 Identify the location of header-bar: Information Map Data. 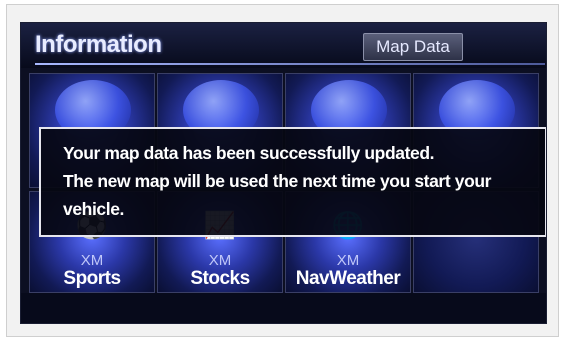
(283, 45).